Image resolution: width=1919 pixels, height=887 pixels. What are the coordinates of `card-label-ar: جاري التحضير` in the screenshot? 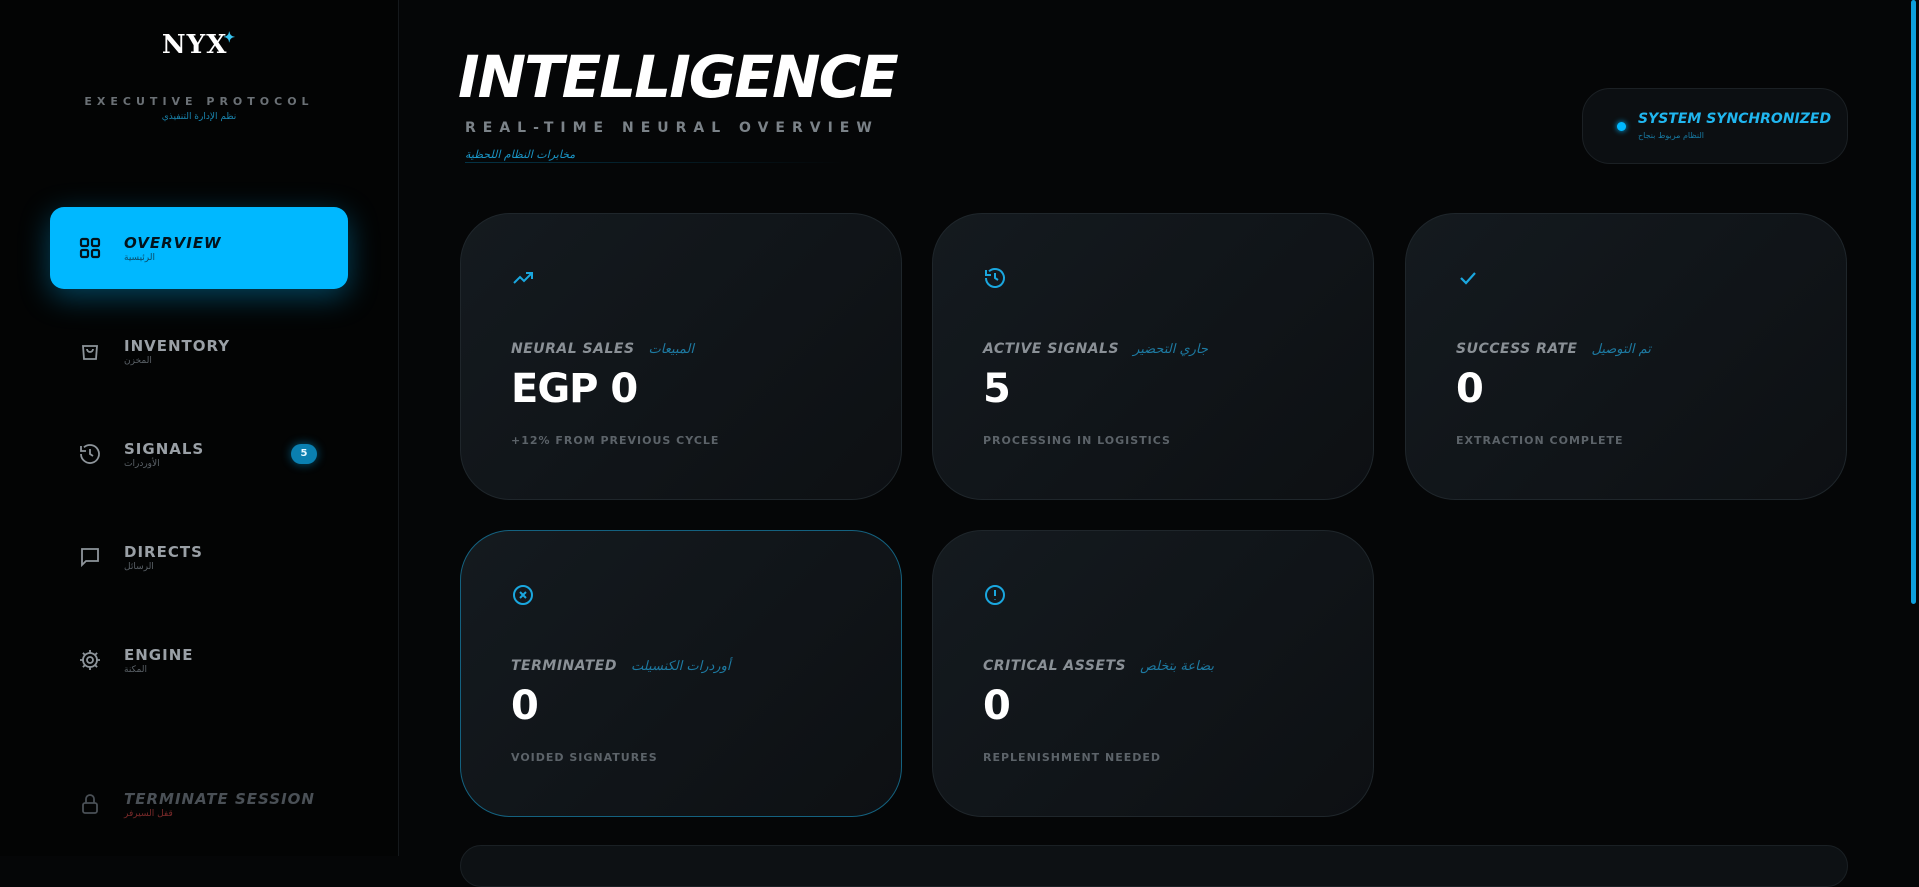 It's located at (1170, 349).